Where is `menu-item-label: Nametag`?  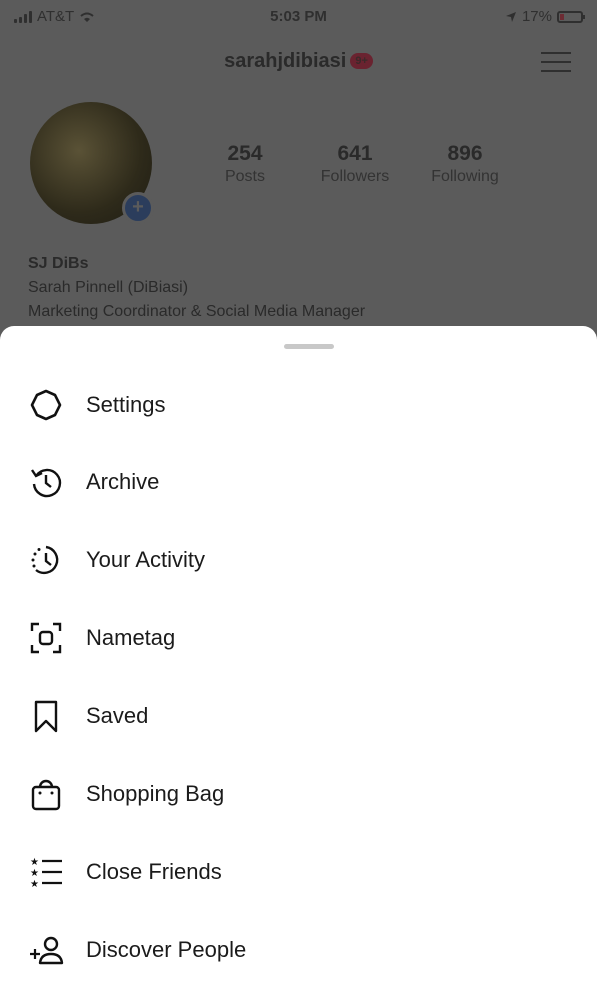 menu-item-label: Nametag is located at coordinates (131, 637).